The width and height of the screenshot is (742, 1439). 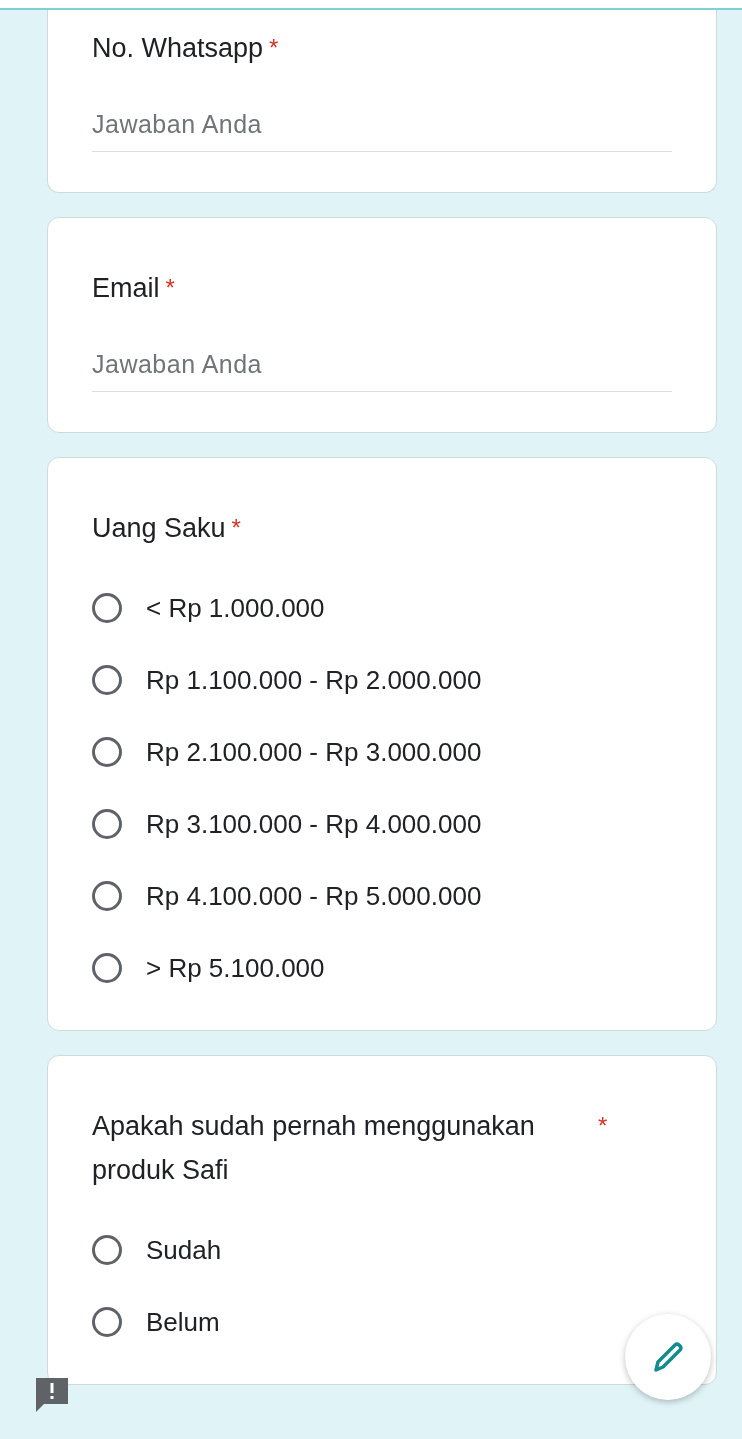 What do you see at coordinates (314, 680) in the screenshot?
I see `option-label: Rp 1.100.000 - Rp 2.000.000` at bounding box center [314, 680].